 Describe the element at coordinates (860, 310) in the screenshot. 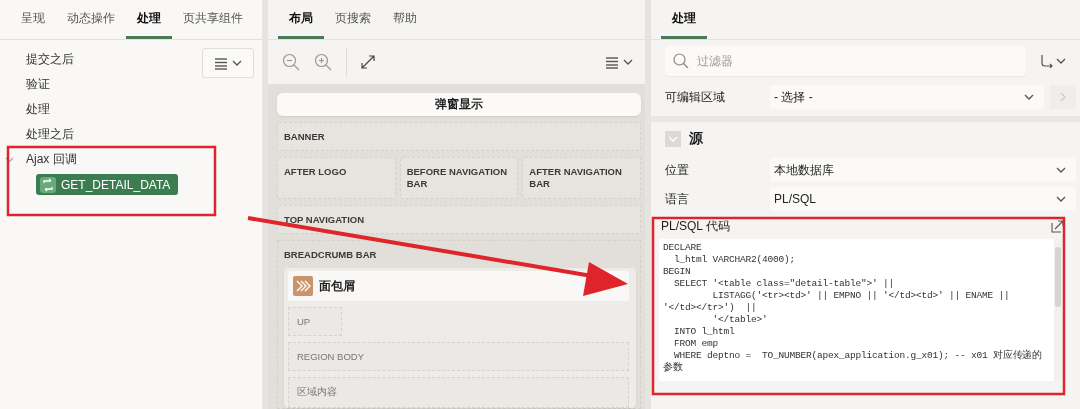

I see `code-editor` at that location.